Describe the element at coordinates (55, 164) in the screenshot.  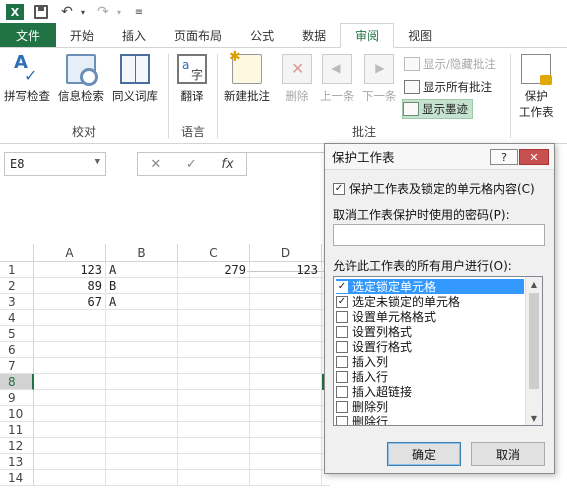
I see `name-box: E8 ▼` at that location.